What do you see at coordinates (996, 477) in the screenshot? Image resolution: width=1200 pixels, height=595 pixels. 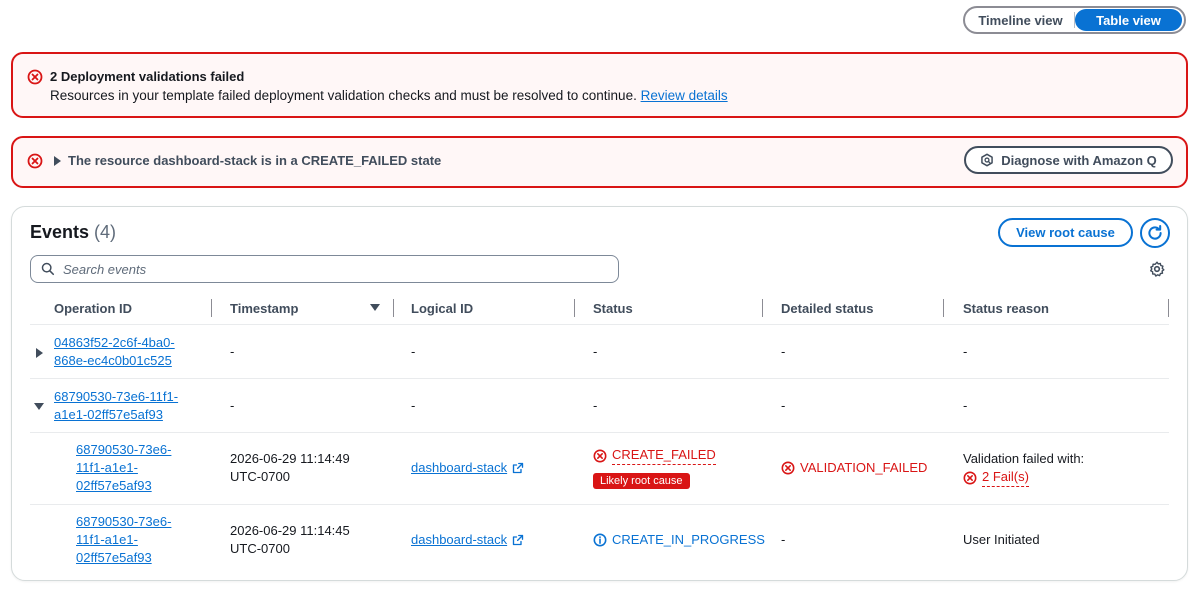 I see `fails-popover-link: 2 Fail(s)` at bounding box center [996, 477].